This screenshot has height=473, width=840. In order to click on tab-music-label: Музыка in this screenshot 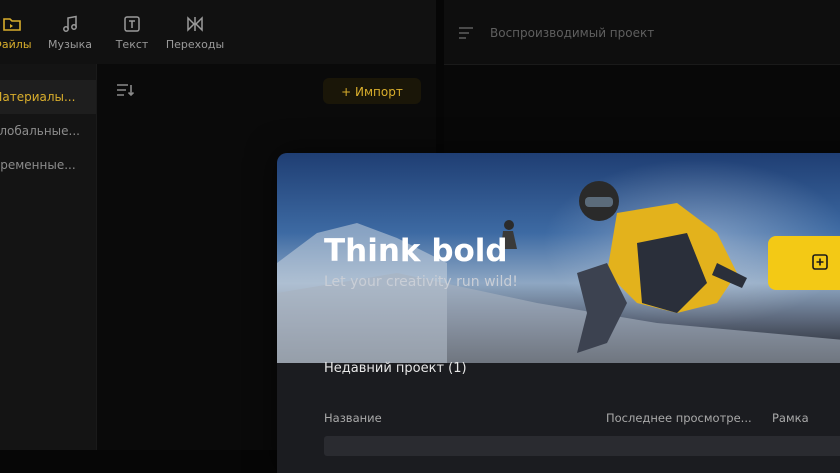, I will do `click(70, 44)`.